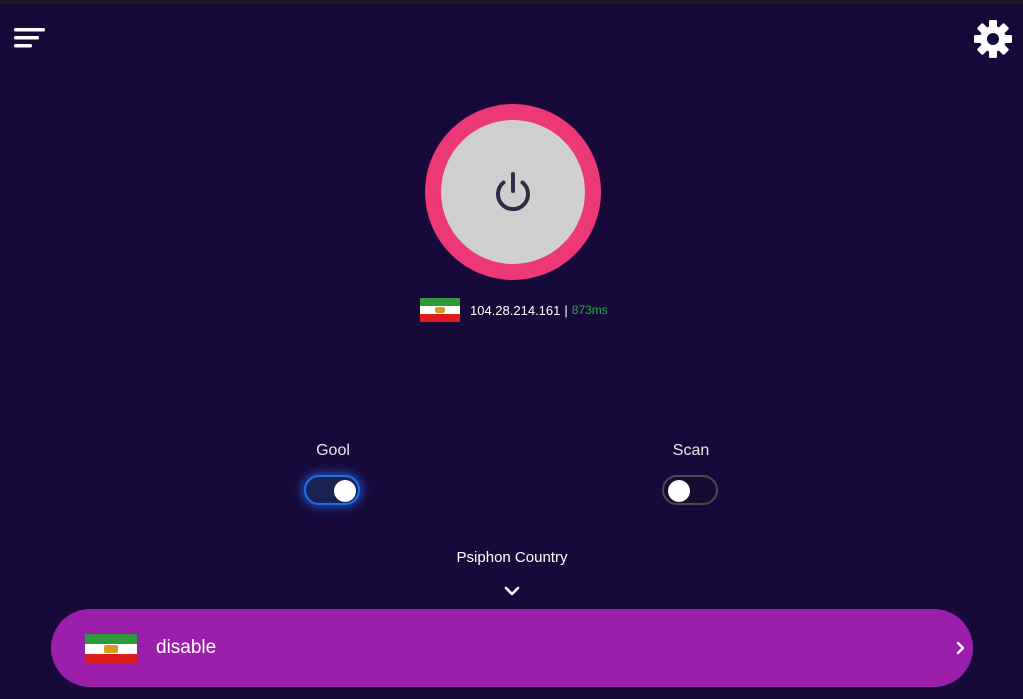 This screenshot has width=1023, height=699. I want to click on connect-button, so click(513, 192).